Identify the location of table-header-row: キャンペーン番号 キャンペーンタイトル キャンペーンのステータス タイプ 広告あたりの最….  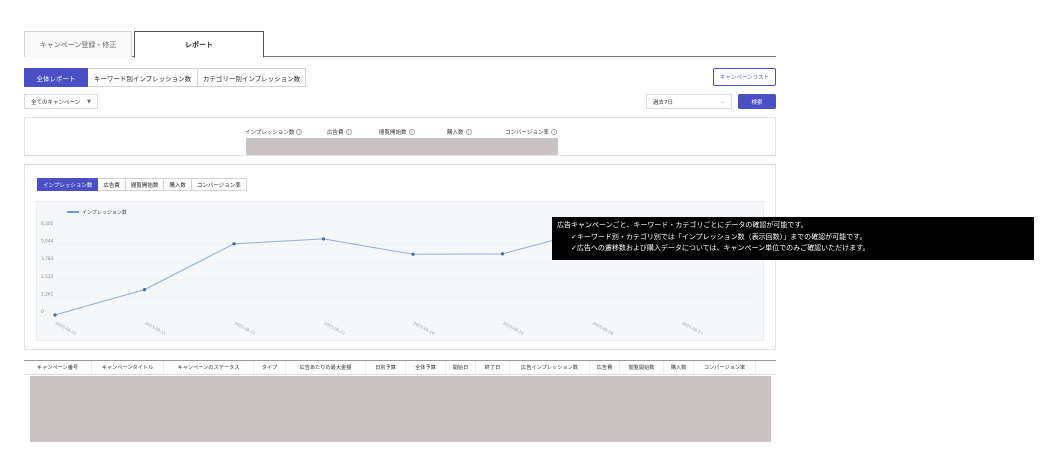
(400, 367).